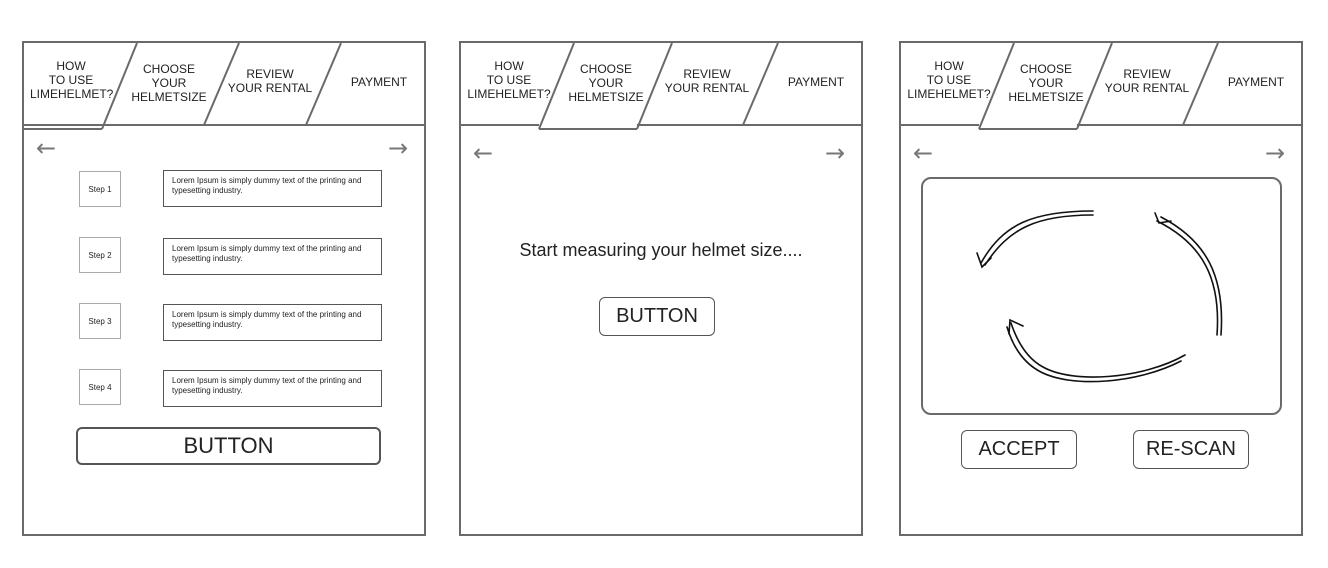 Image resolution: width=1328 pixels, height=568 pixels. Describe the element at coordinates (228, 446) in the screenshot. I see `primary-button: BUTTON` at that location.